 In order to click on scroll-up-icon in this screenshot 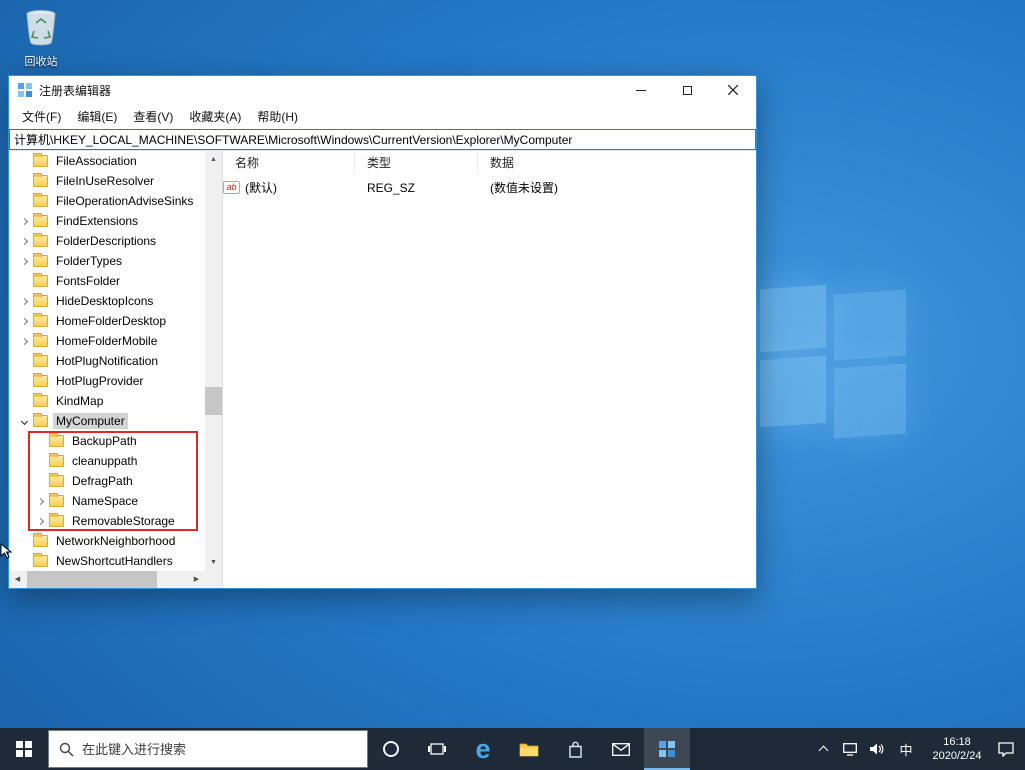, I will do `click(213, 159)`.